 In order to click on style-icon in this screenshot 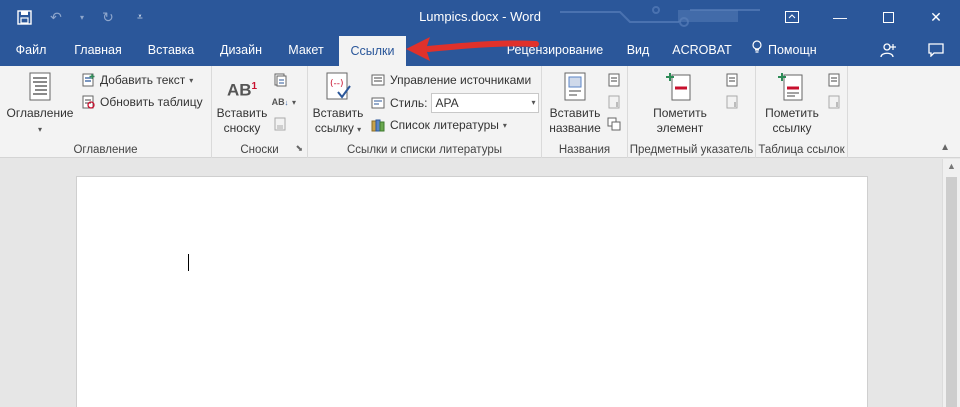, I will do `click(378, 103)`.